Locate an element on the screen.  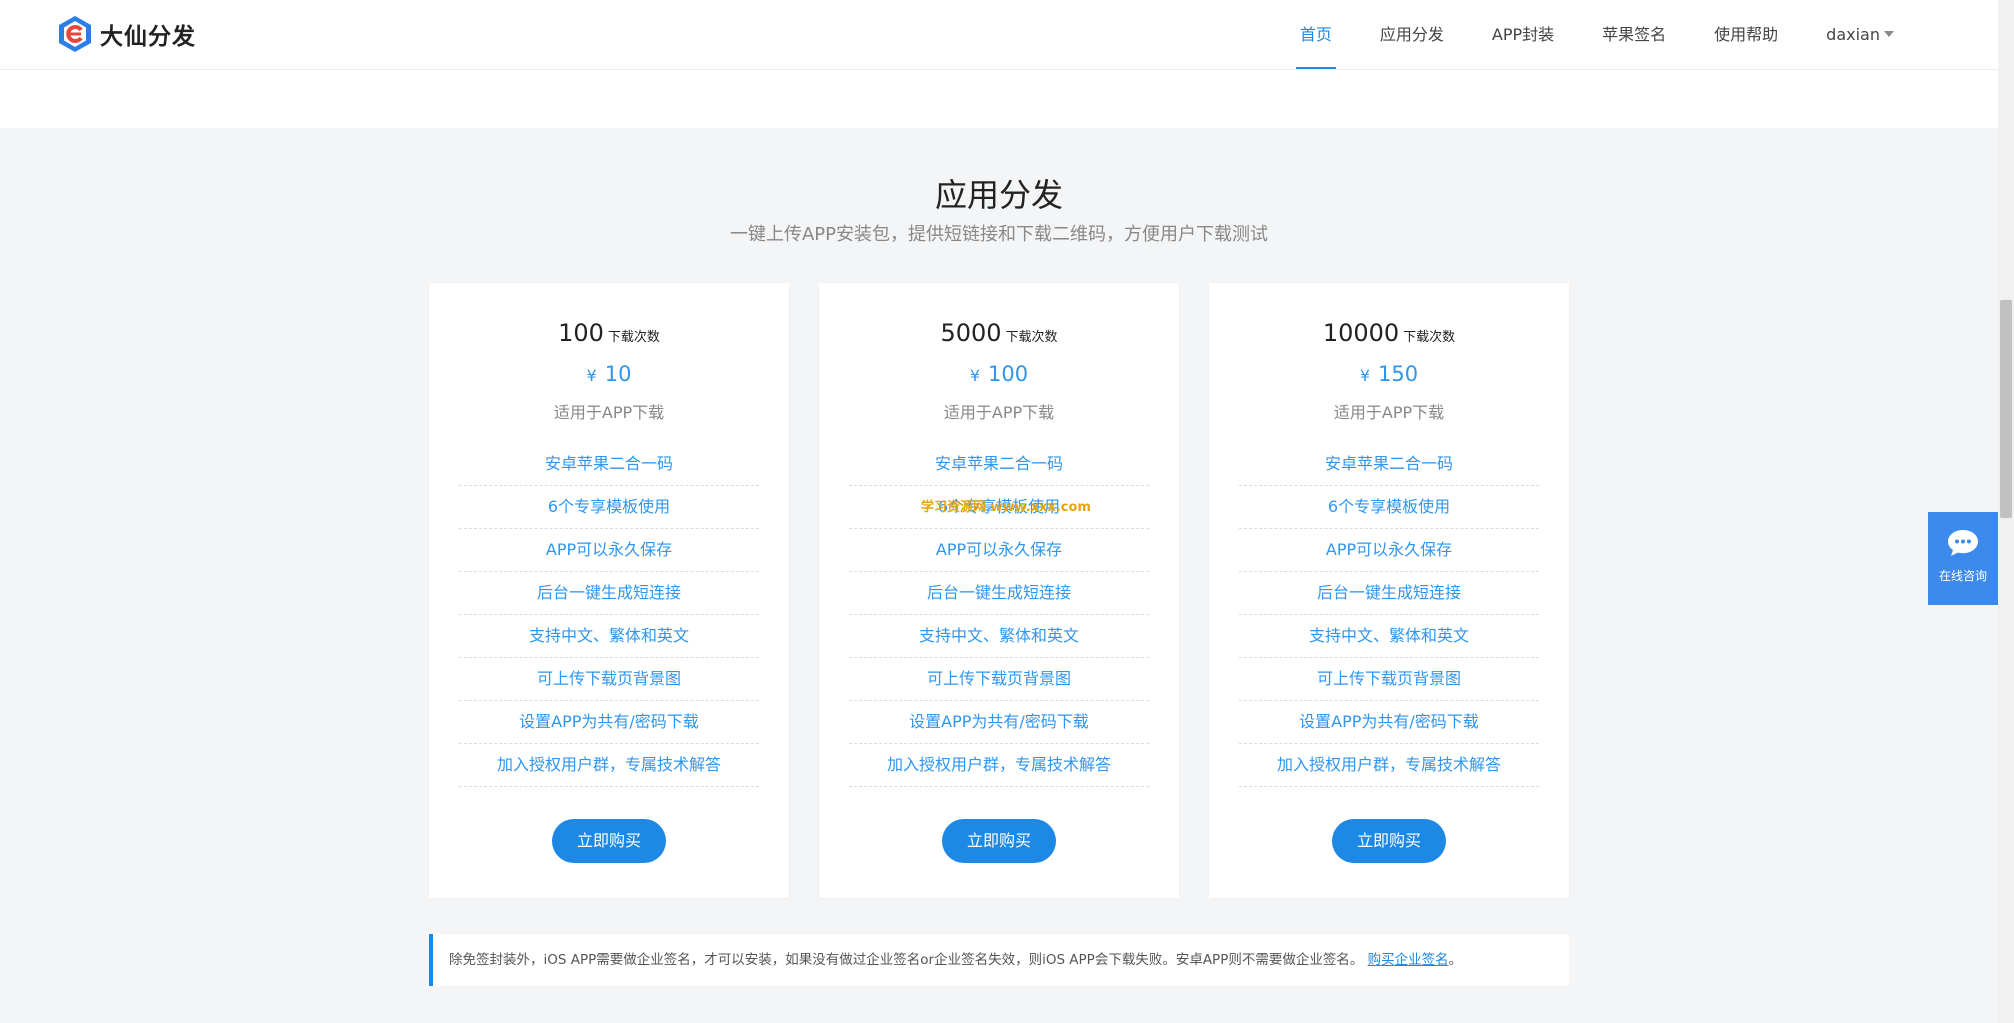
logo-icon is located at coordinates (75, 34).